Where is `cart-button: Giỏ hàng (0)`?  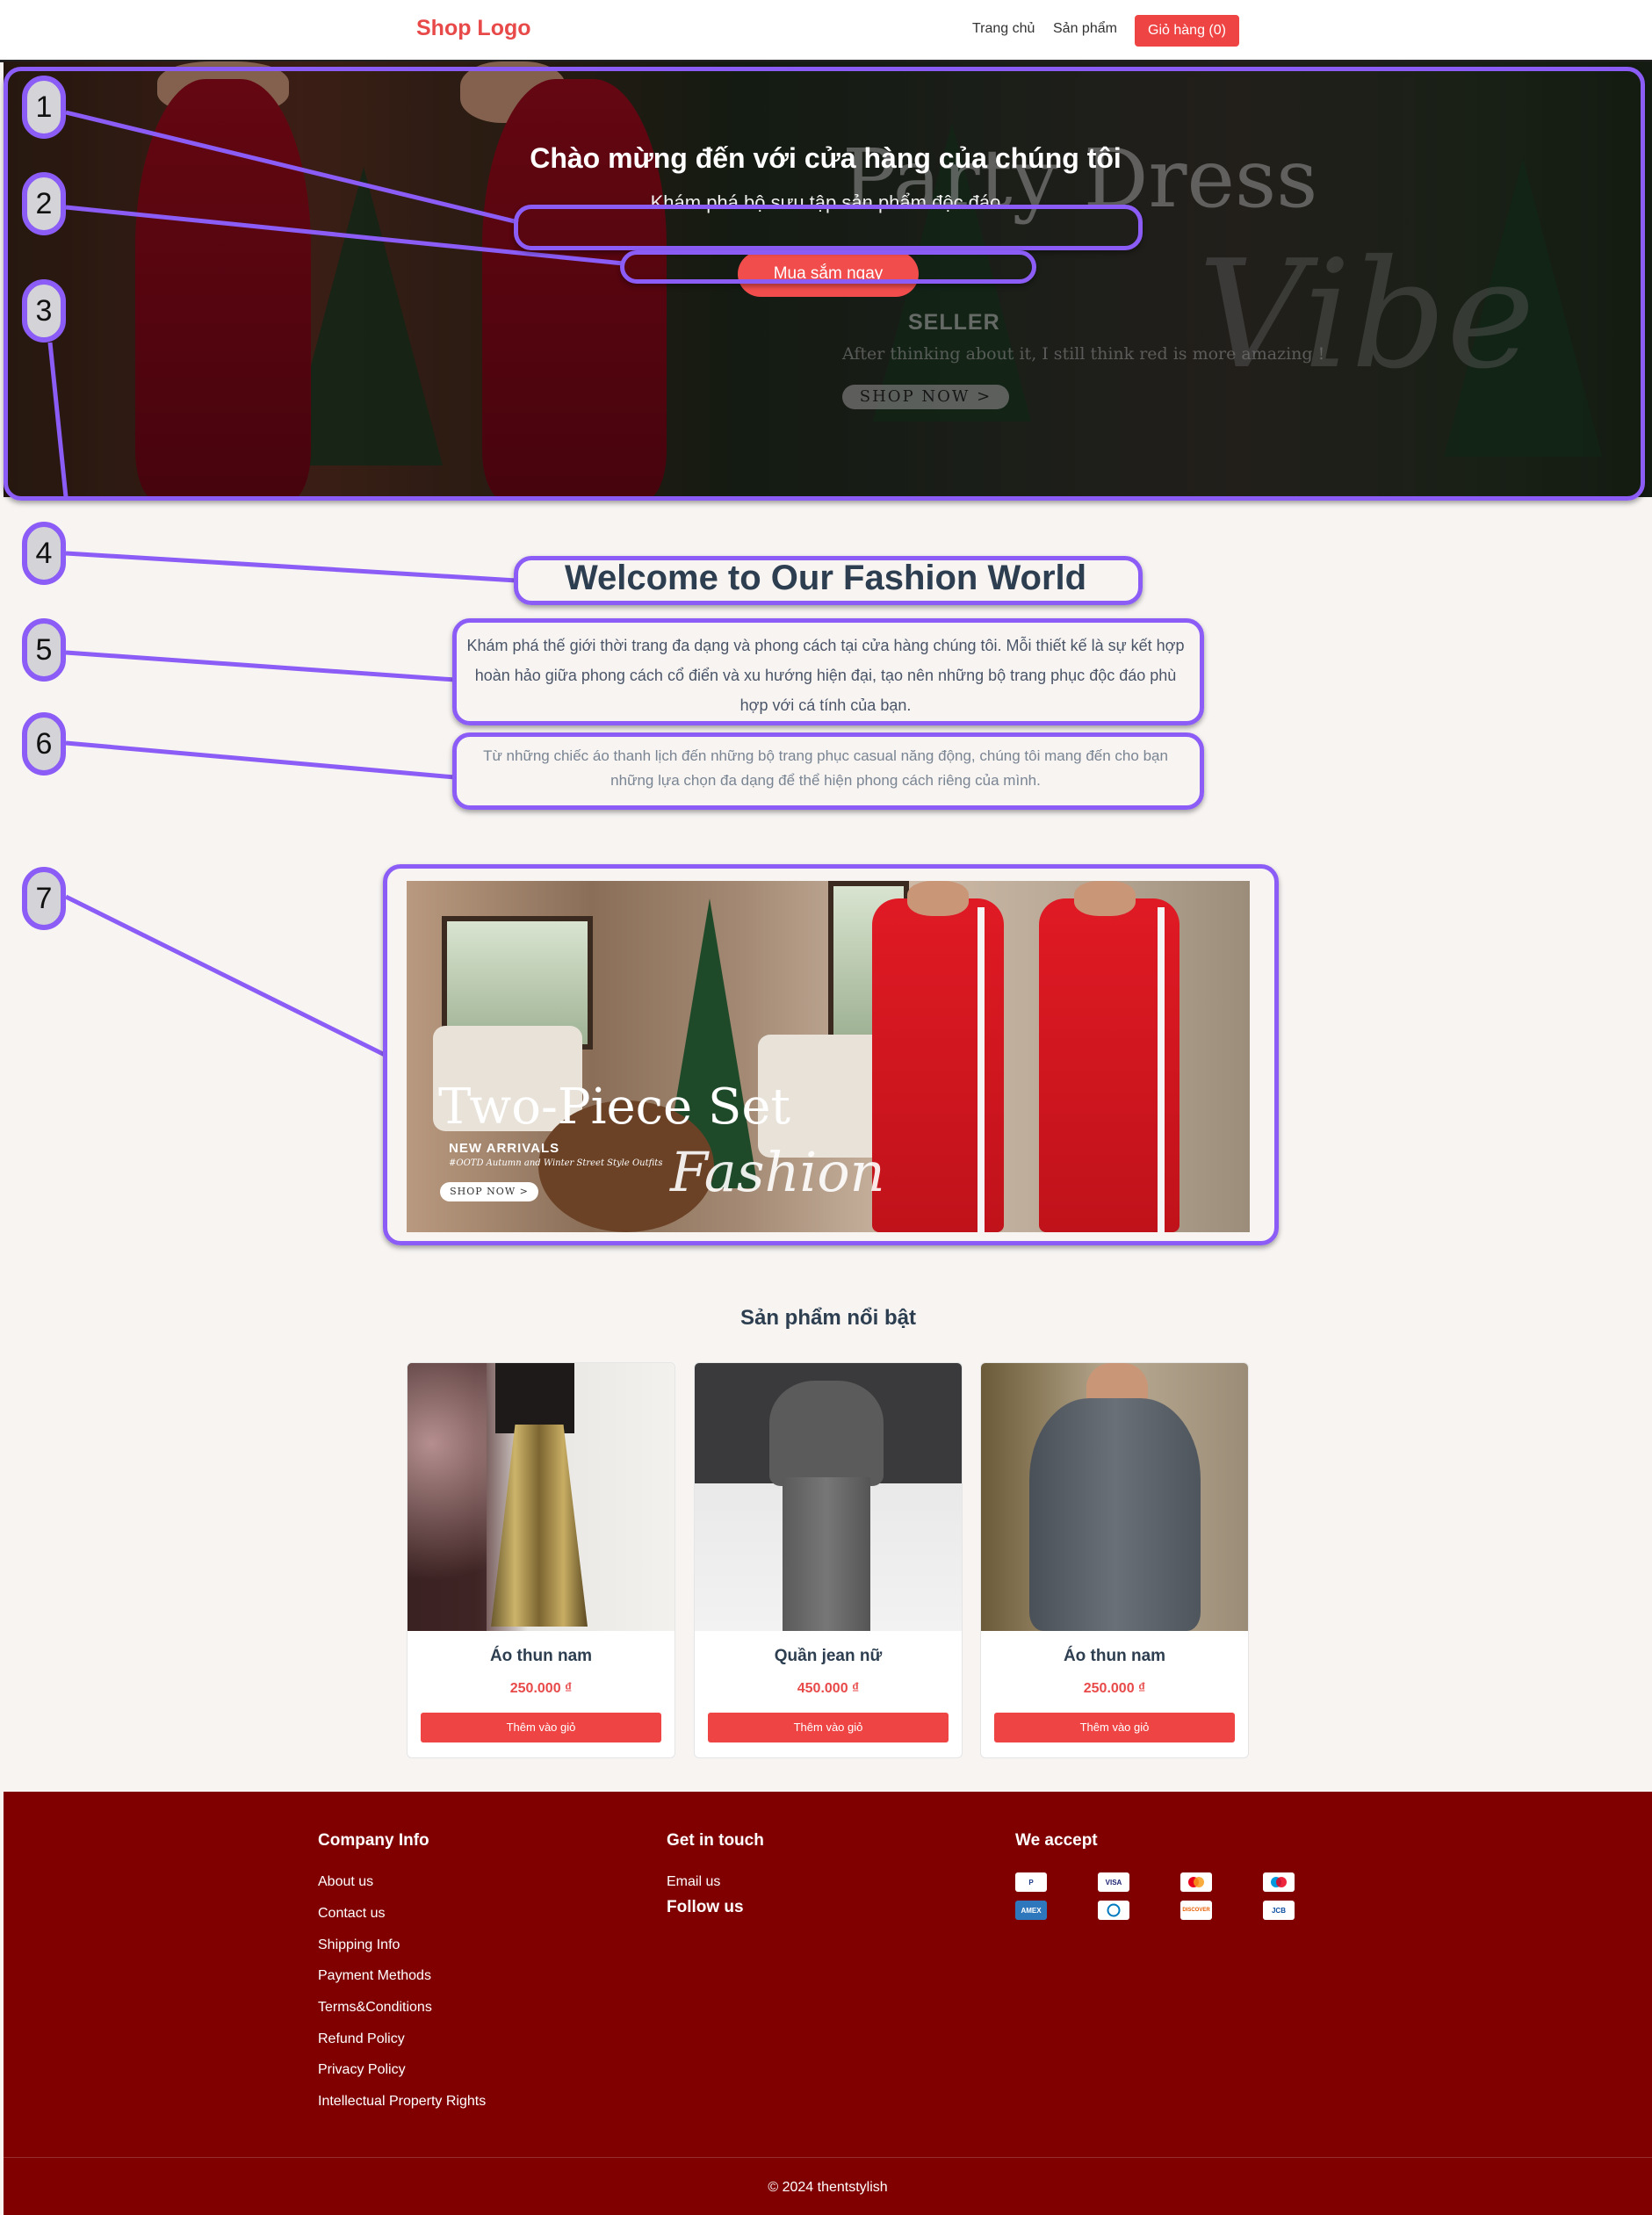
cart-button: Giỏ hàng (0) is located at coordinates (1187, 31).